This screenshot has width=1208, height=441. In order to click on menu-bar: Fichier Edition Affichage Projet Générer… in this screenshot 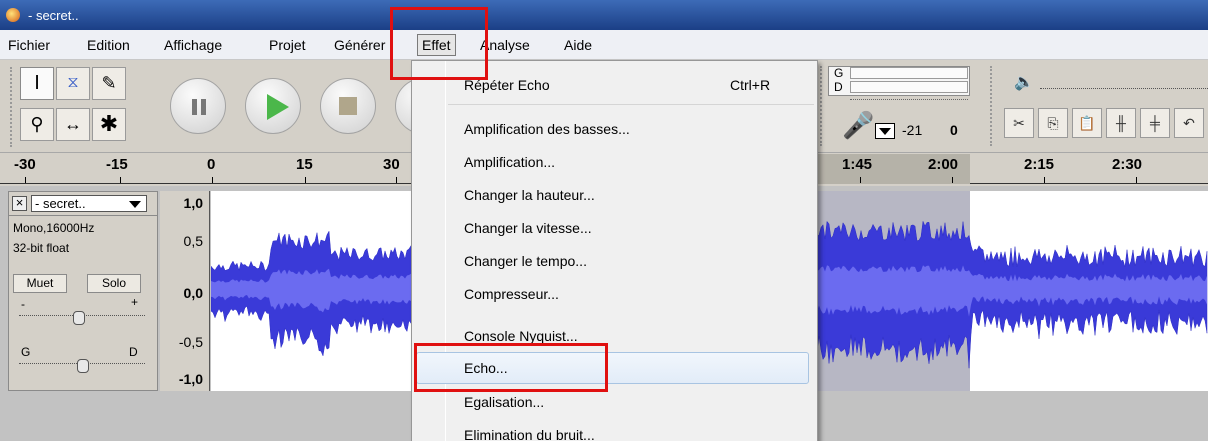, I will do `click(604, 45)`.